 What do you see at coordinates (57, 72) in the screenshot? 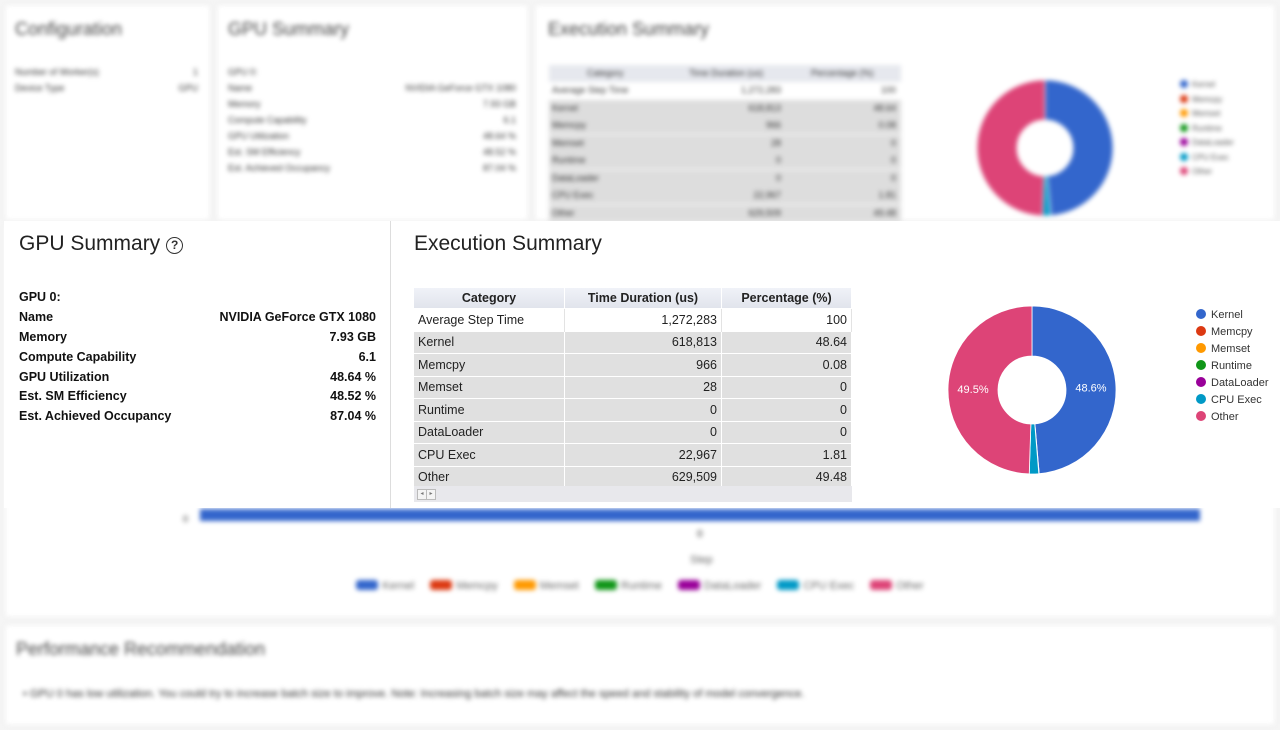
I see `bg-config-label: Number of Worker(s)` at bounding box center [57, 72].